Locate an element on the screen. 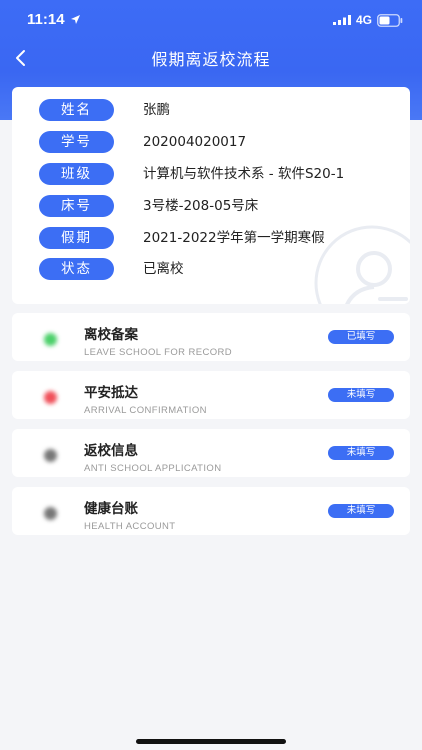 The image size is (422, 750). info-label: 学号 is located at coordinates (76, 142).